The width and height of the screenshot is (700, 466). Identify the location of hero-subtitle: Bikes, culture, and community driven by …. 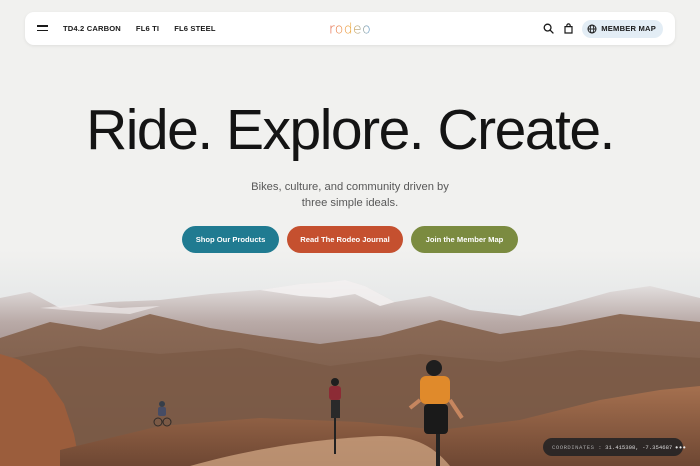
(350, 195).